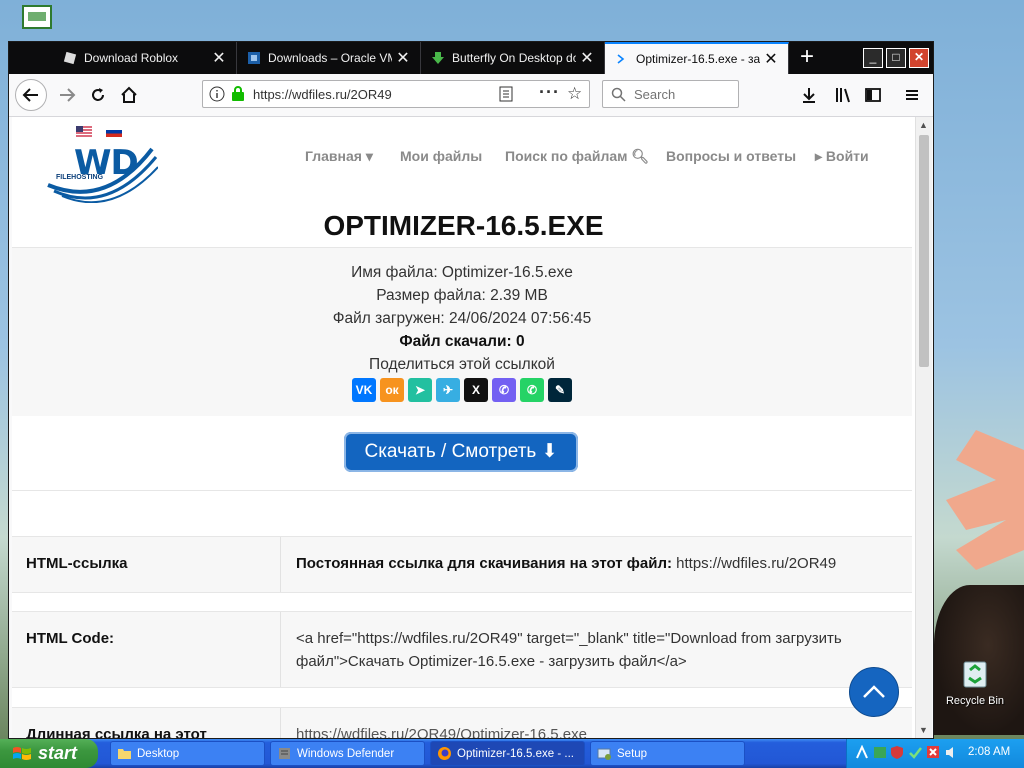 This screenshot has width=1024, height=768. I want to click on home-icon, so click(129, 94).